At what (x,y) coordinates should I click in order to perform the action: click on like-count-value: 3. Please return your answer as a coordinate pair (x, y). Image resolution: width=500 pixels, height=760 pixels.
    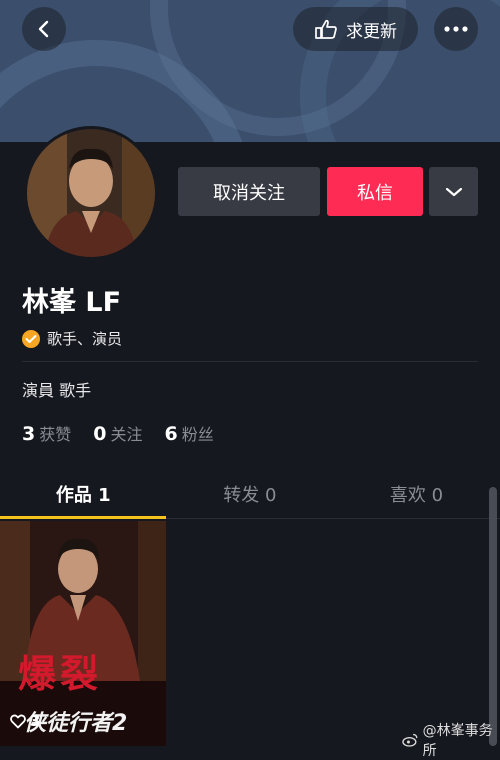
    Looking at the image, I should click on (35, 721).